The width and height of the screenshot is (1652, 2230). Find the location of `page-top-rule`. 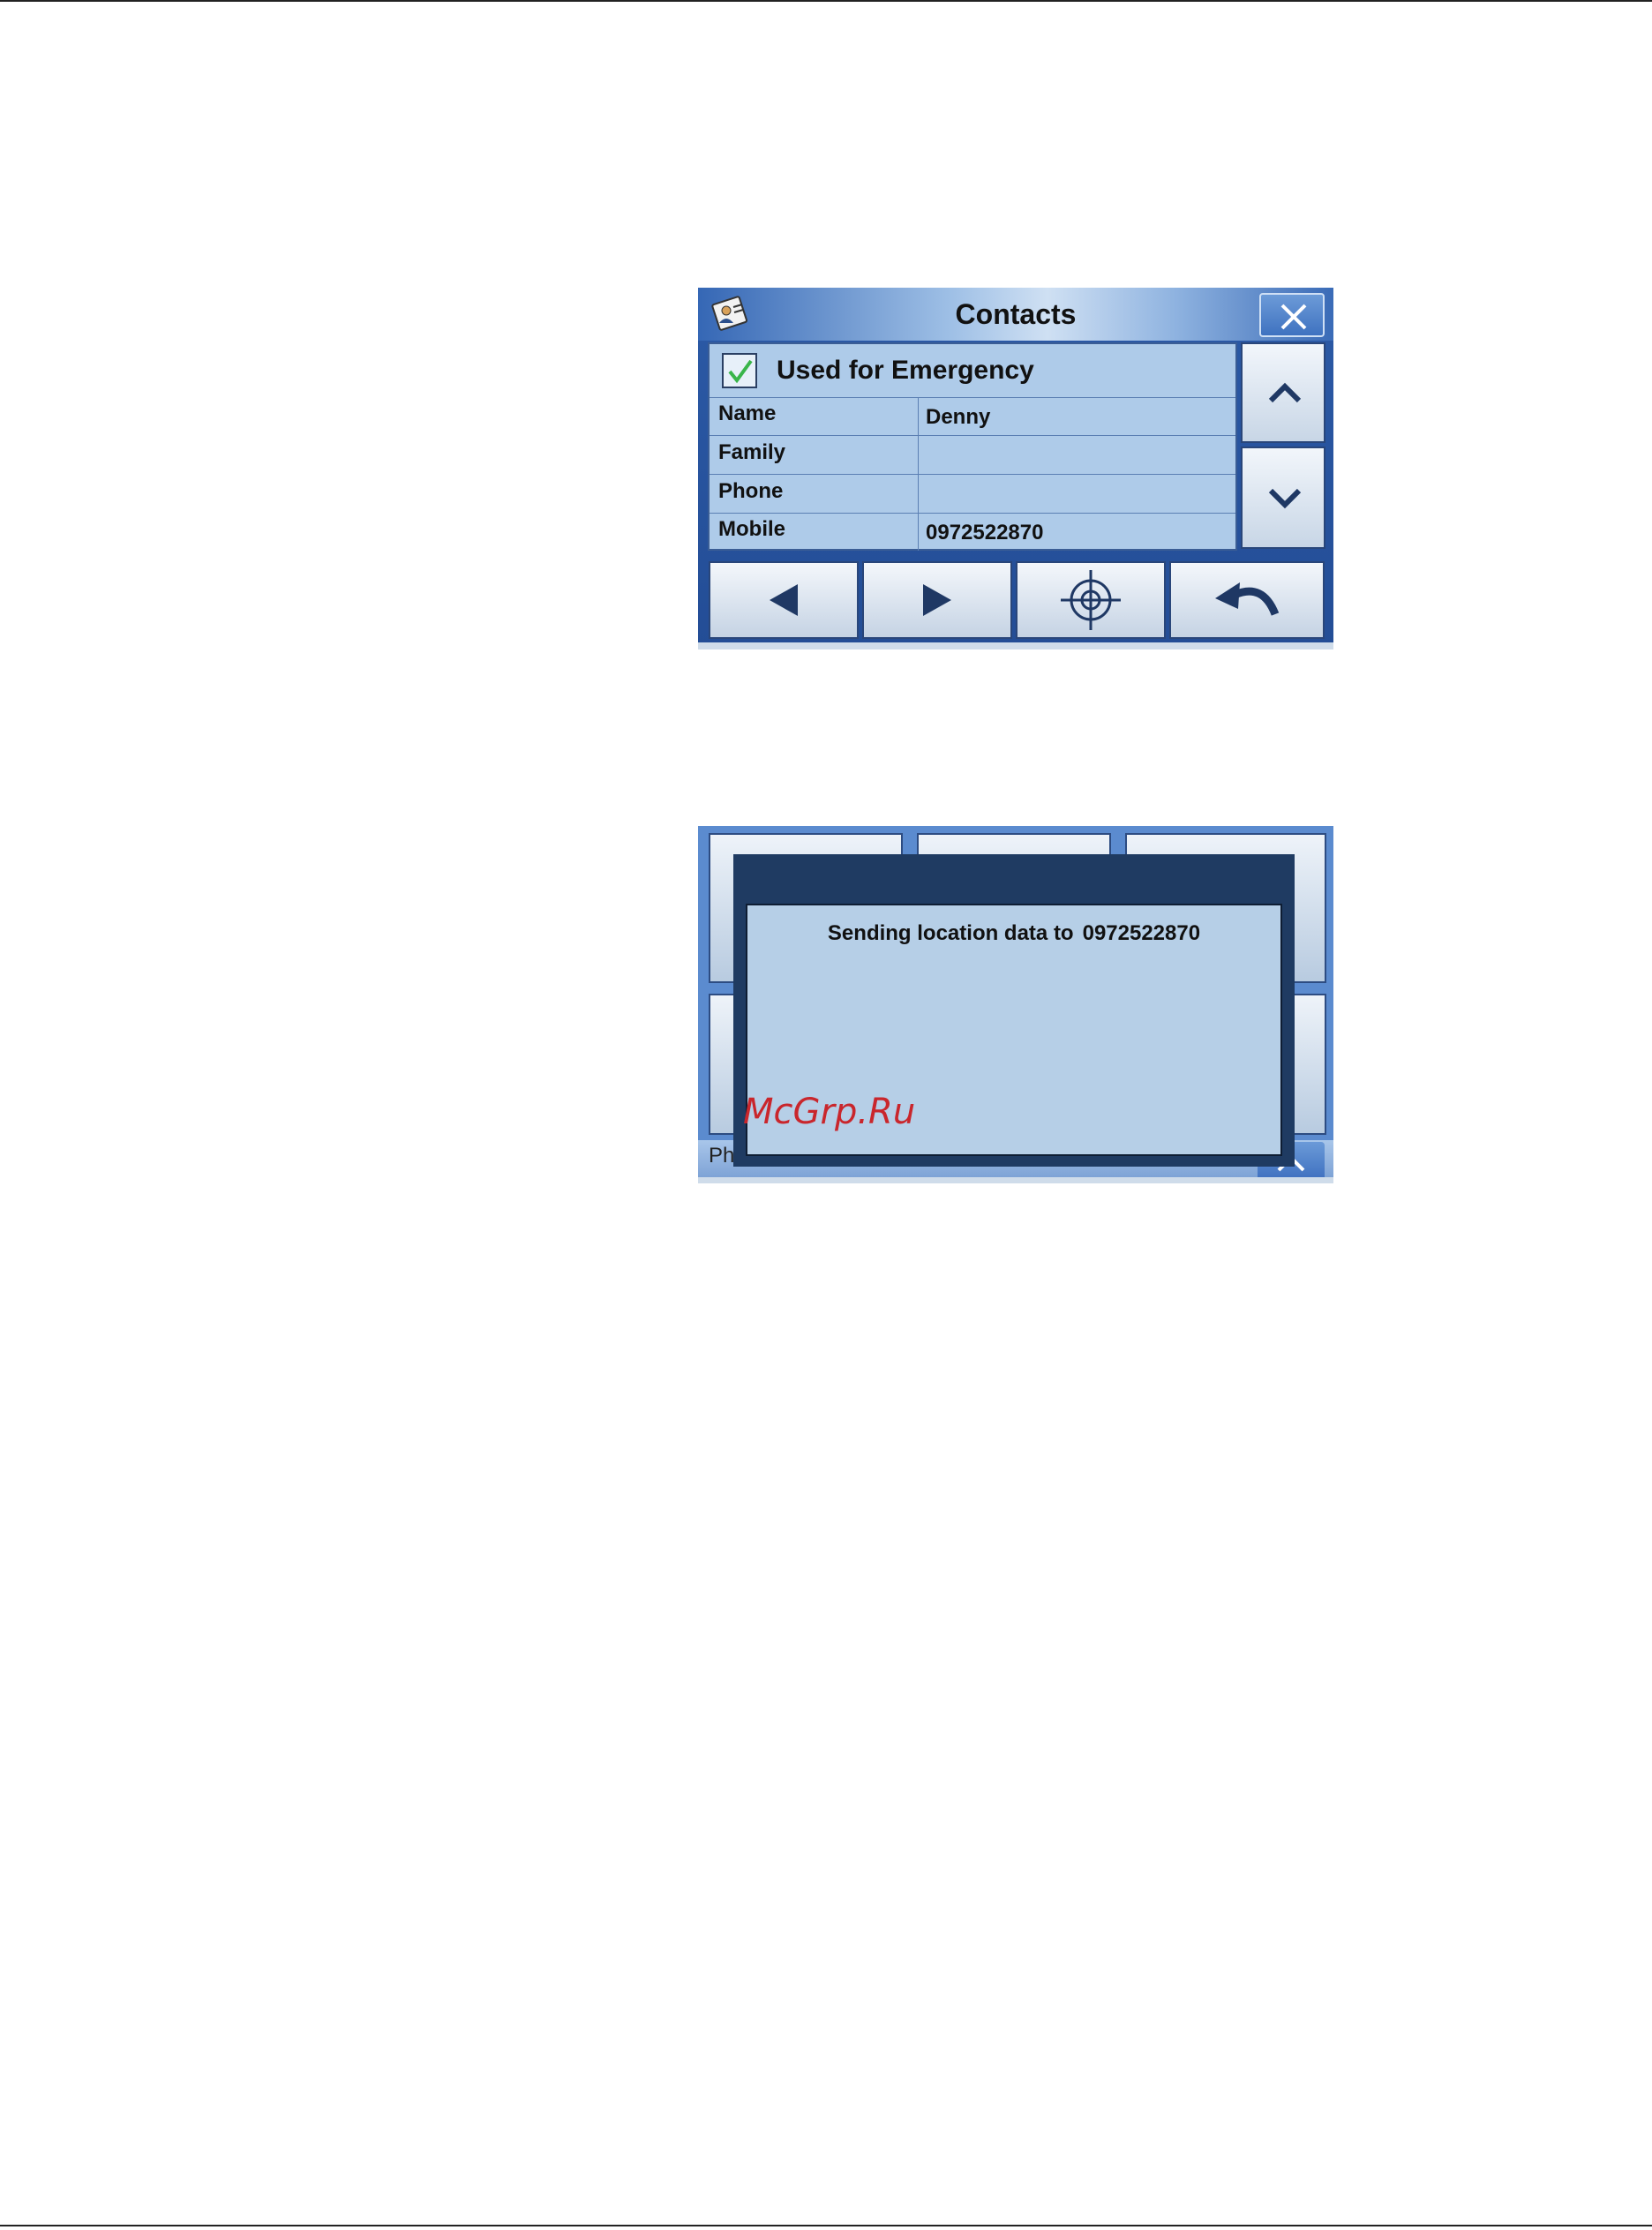

page-top-rule is located at coordinates (826, 1).